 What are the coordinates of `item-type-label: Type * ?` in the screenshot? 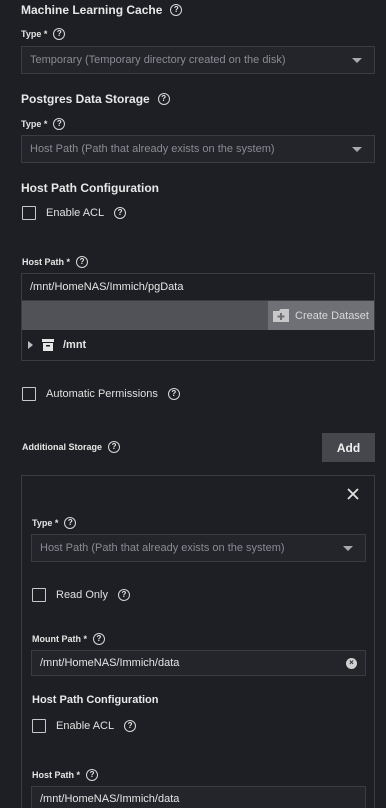 It's located at (54, 523).